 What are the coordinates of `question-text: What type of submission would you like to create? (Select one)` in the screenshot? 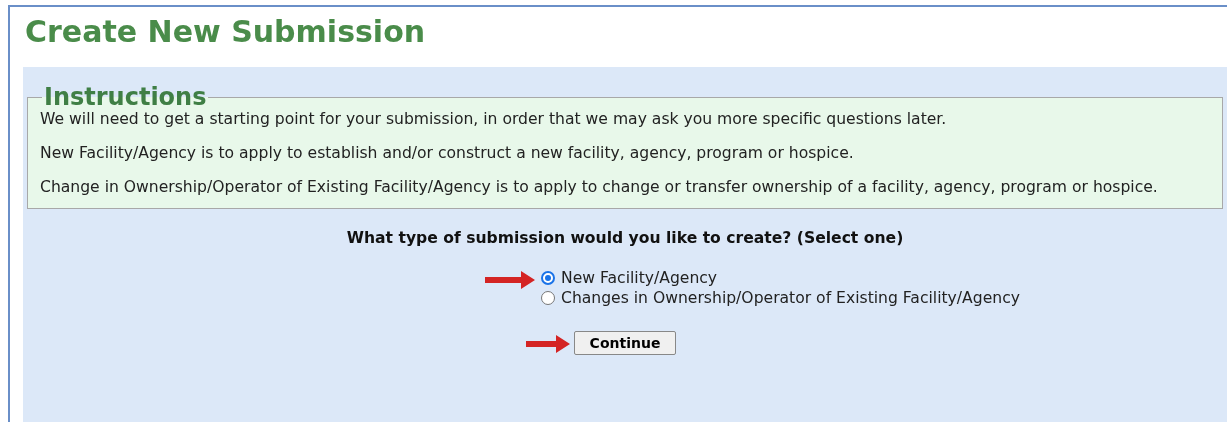 It's located at (625, 238).